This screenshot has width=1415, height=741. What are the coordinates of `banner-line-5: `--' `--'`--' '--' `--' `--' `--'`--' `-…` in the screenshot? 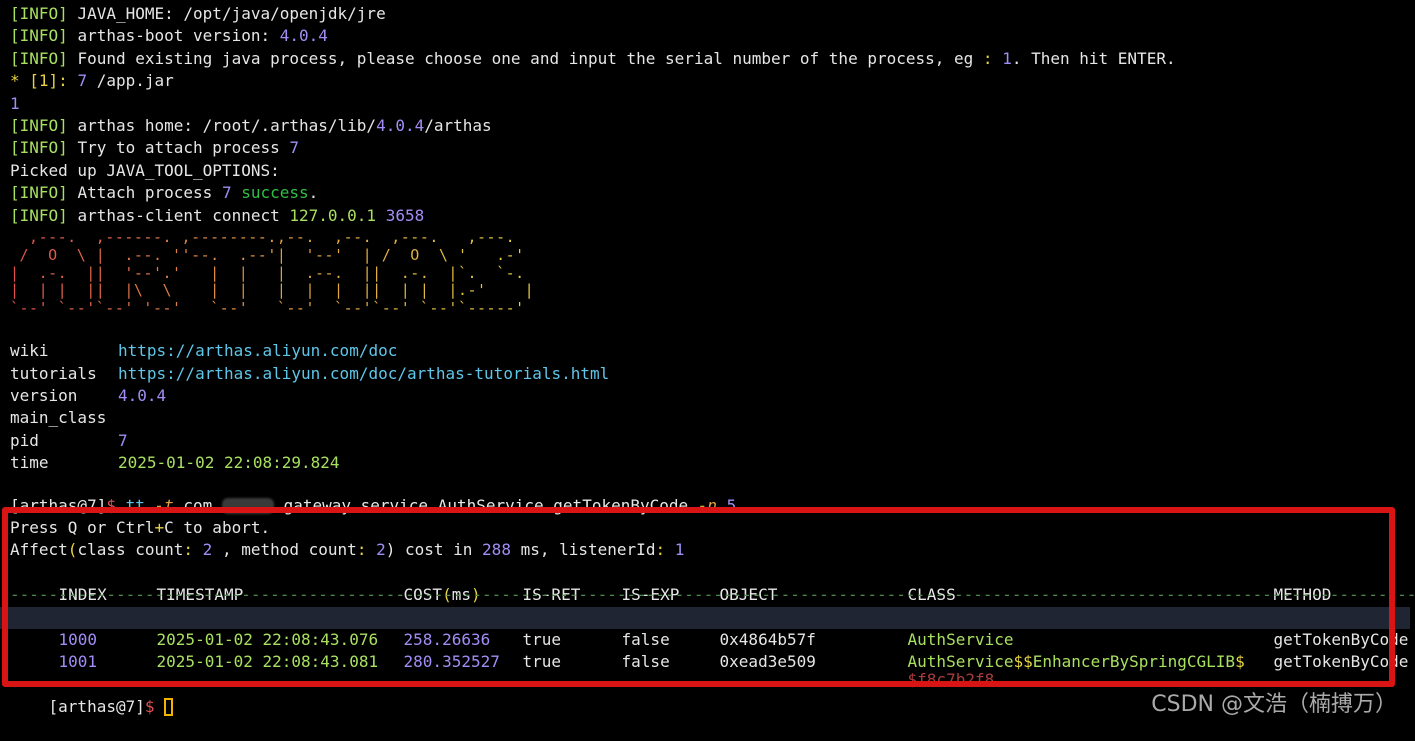 It's located at (710, 308).